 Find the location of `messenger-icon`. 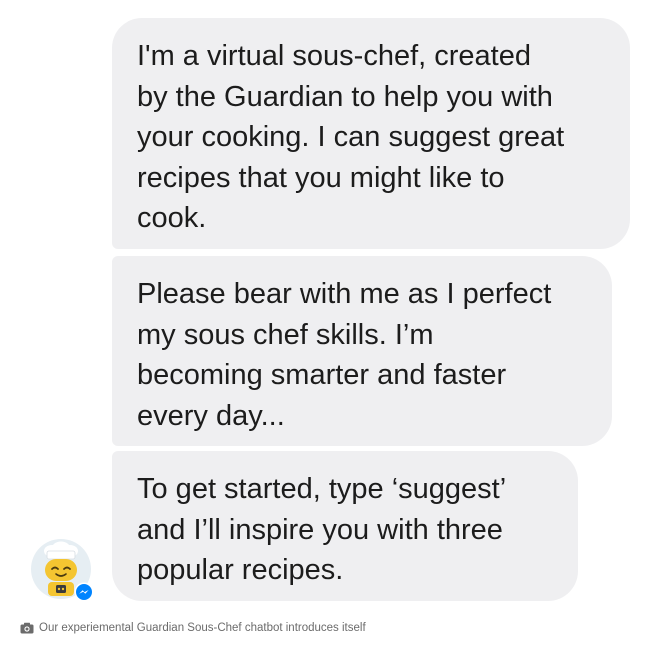

messenger-icon is located at coordinates (84, 592).